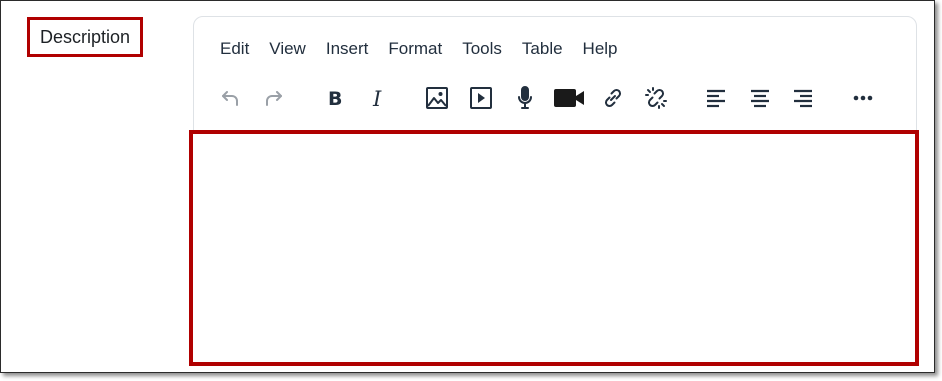 Image resolution: width=942 pixels, height=381 pixels. I want to click on align-center-icon, so click(760, 98).